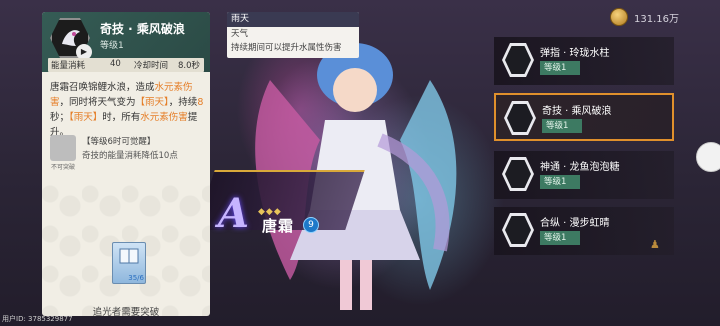 Image resolution: width=720 pixels, height=326 pixels. Describe the element at coordinates (200, 102) in the screenshot. I see `desc-highlight: 8` at that location.